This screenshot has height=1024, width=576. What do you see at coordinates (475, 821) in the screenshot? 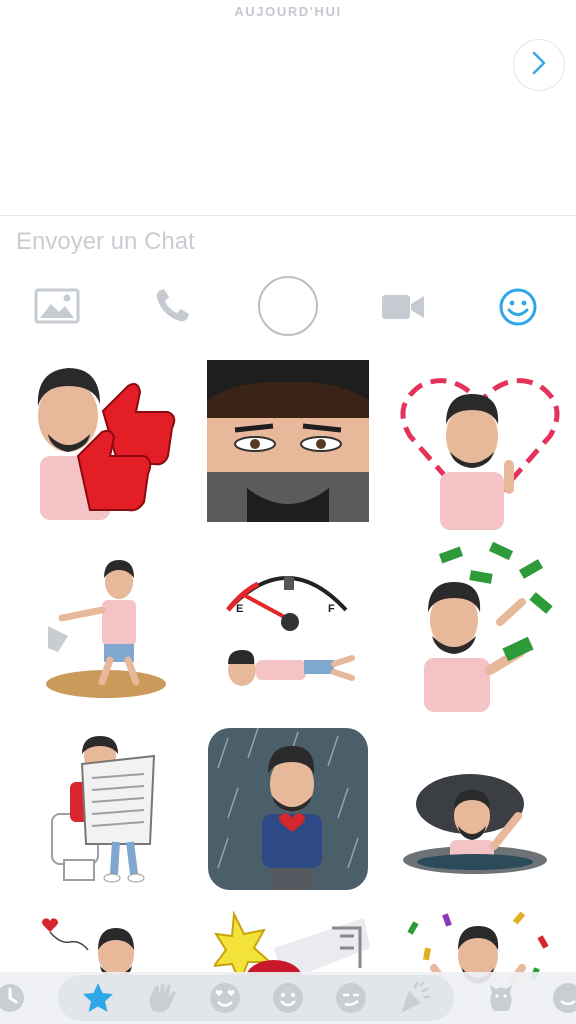
I see `manhole-wave-sticker` at bounding box center [475, 821].